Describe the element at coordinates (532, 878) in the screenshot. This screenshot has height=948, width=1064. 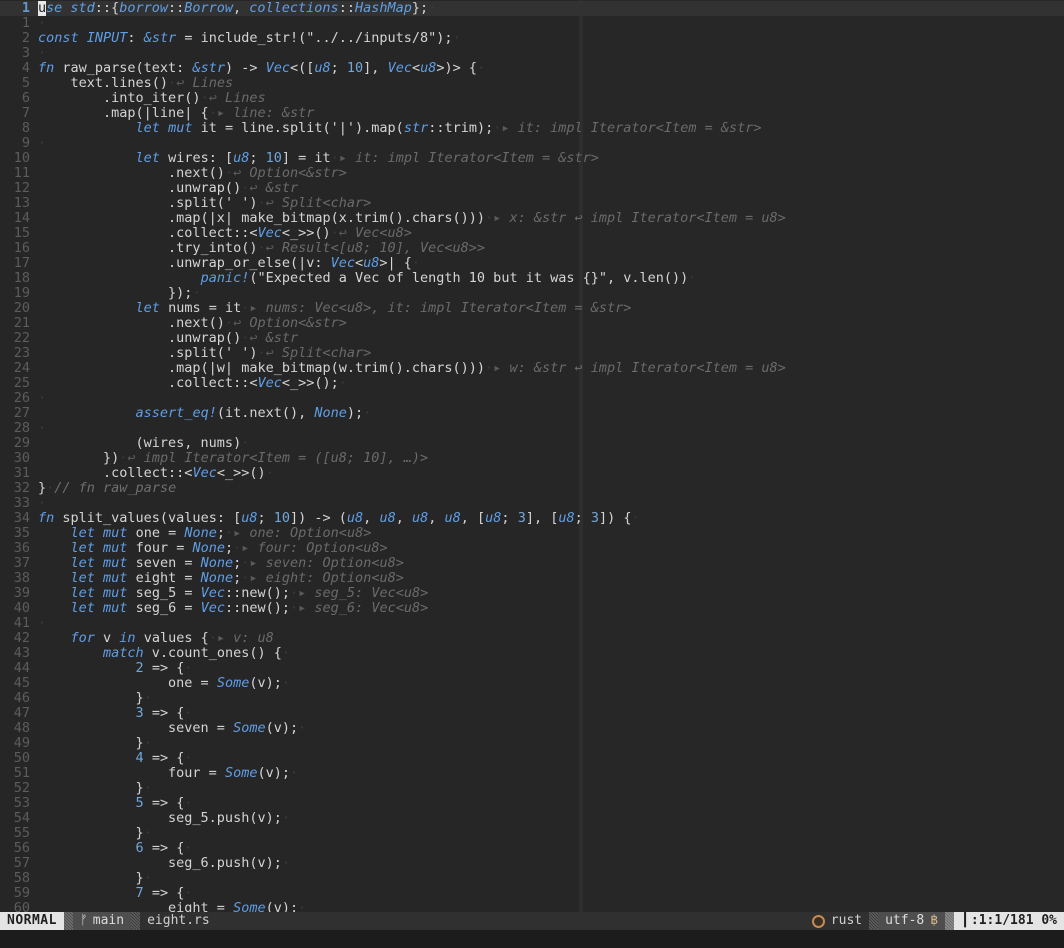
I see `code-line: 58 }·` at that location.